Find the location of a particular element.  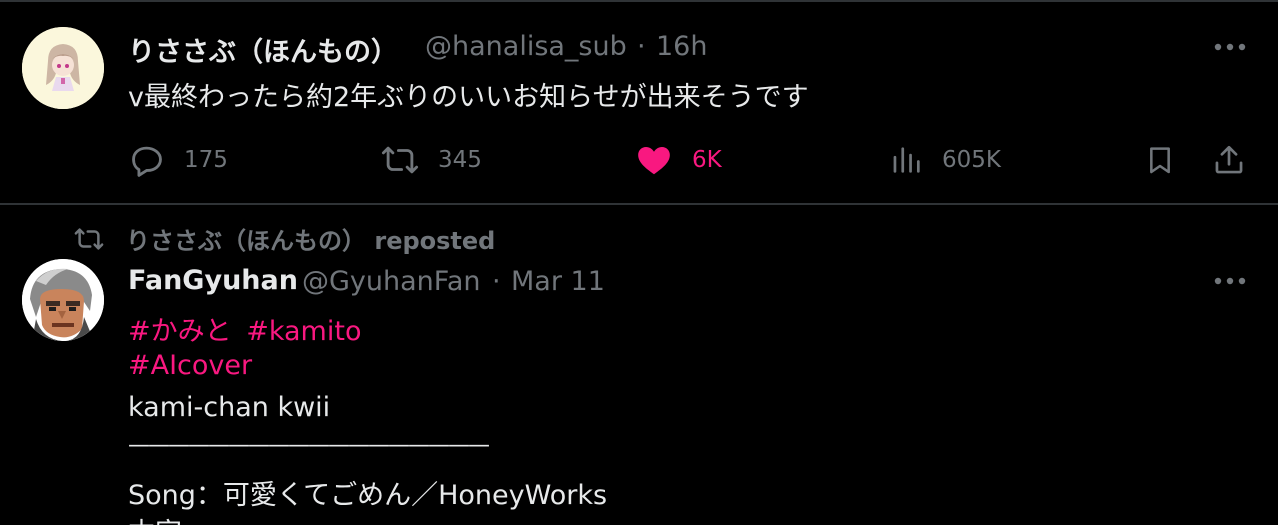

repost-count: 345 is located at coordinates (460, 160).